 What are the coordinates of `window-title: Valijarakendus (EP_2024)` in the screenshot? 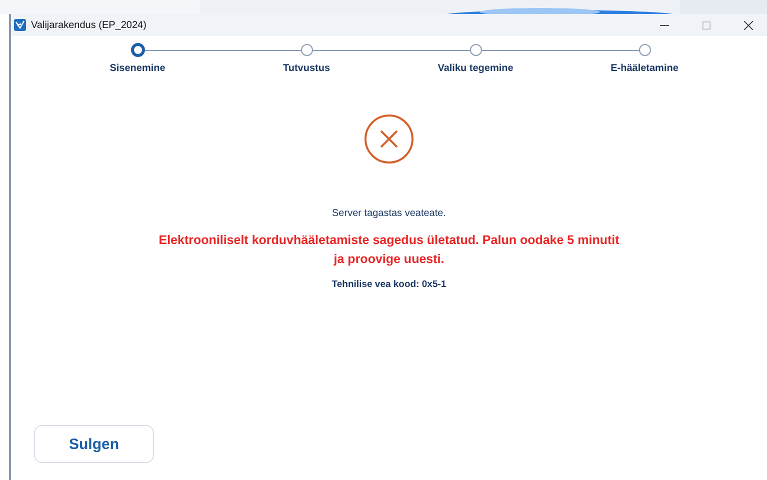 It's located at (88, 25).